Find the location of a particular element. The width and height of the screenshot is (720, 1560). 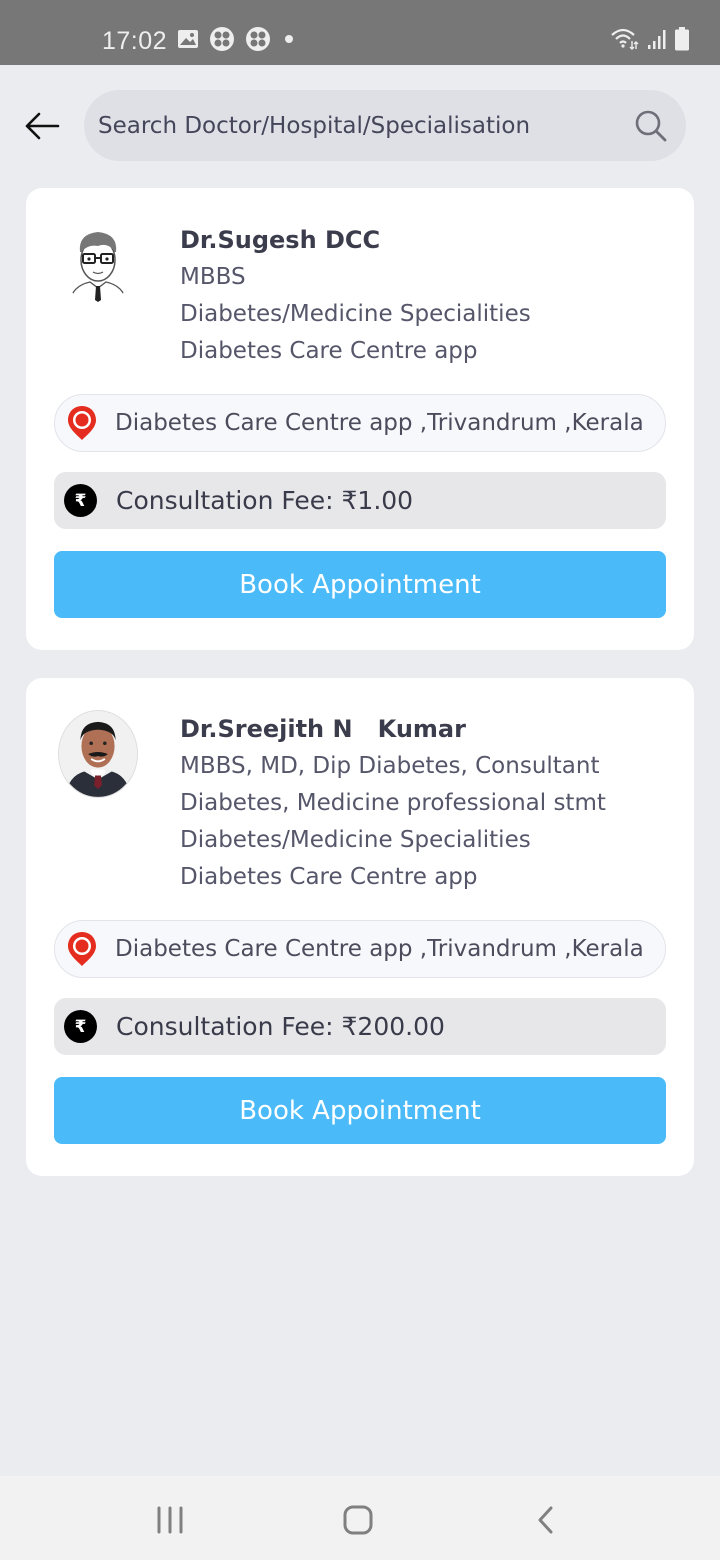

top-bar is located at coordinates (360, 126).